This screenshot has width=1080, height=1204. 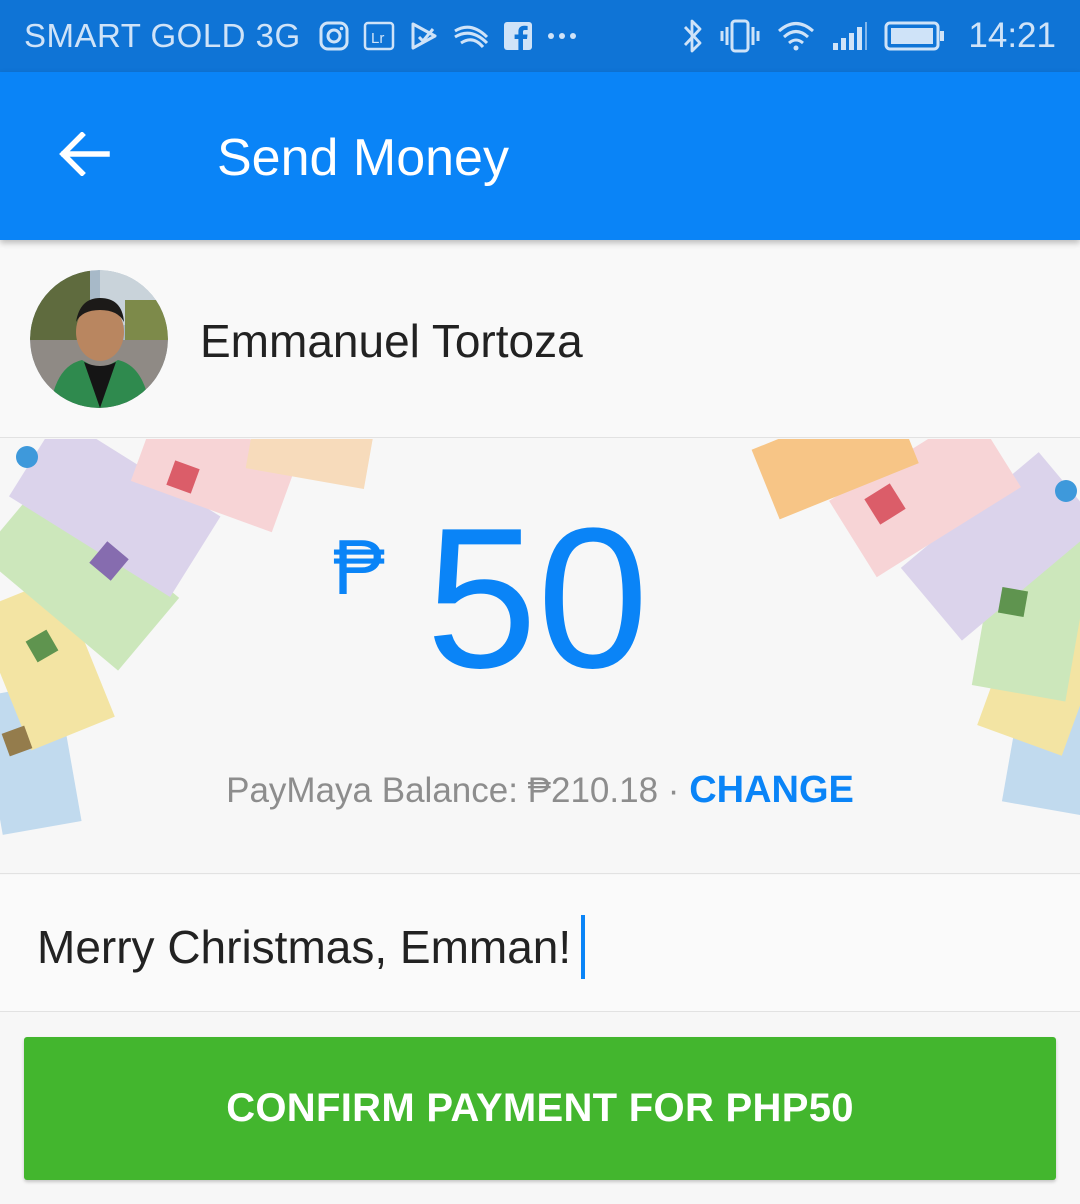 I want to click on app-bar: Send Money, so click(x=540, y=156).